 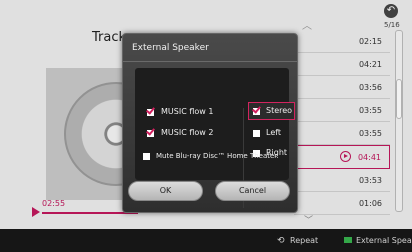 I want to click on dialog-divider, so click(x=210, y=61).